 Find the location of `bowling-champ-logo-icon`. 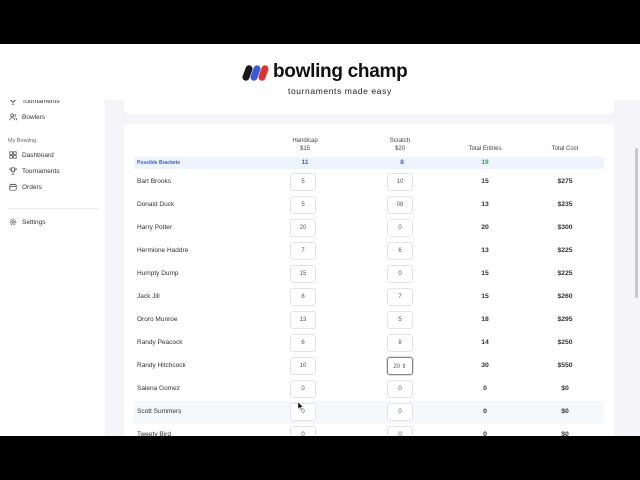

bowling-champ-logo-icon is located at coordinates (255, 73).